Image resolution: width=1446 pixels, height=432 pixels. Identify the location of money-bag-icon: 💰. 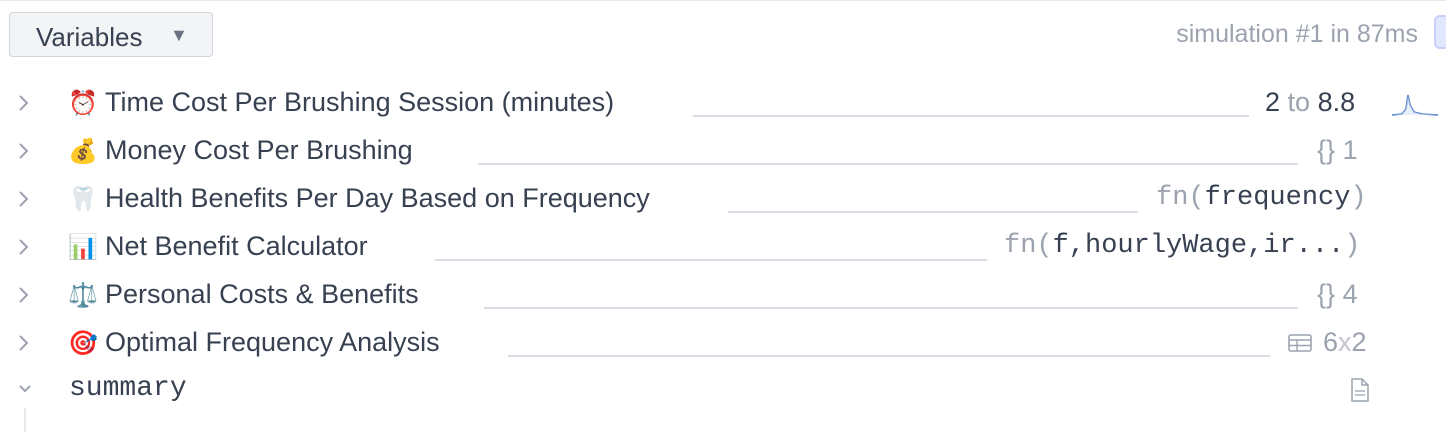
(83, 151).